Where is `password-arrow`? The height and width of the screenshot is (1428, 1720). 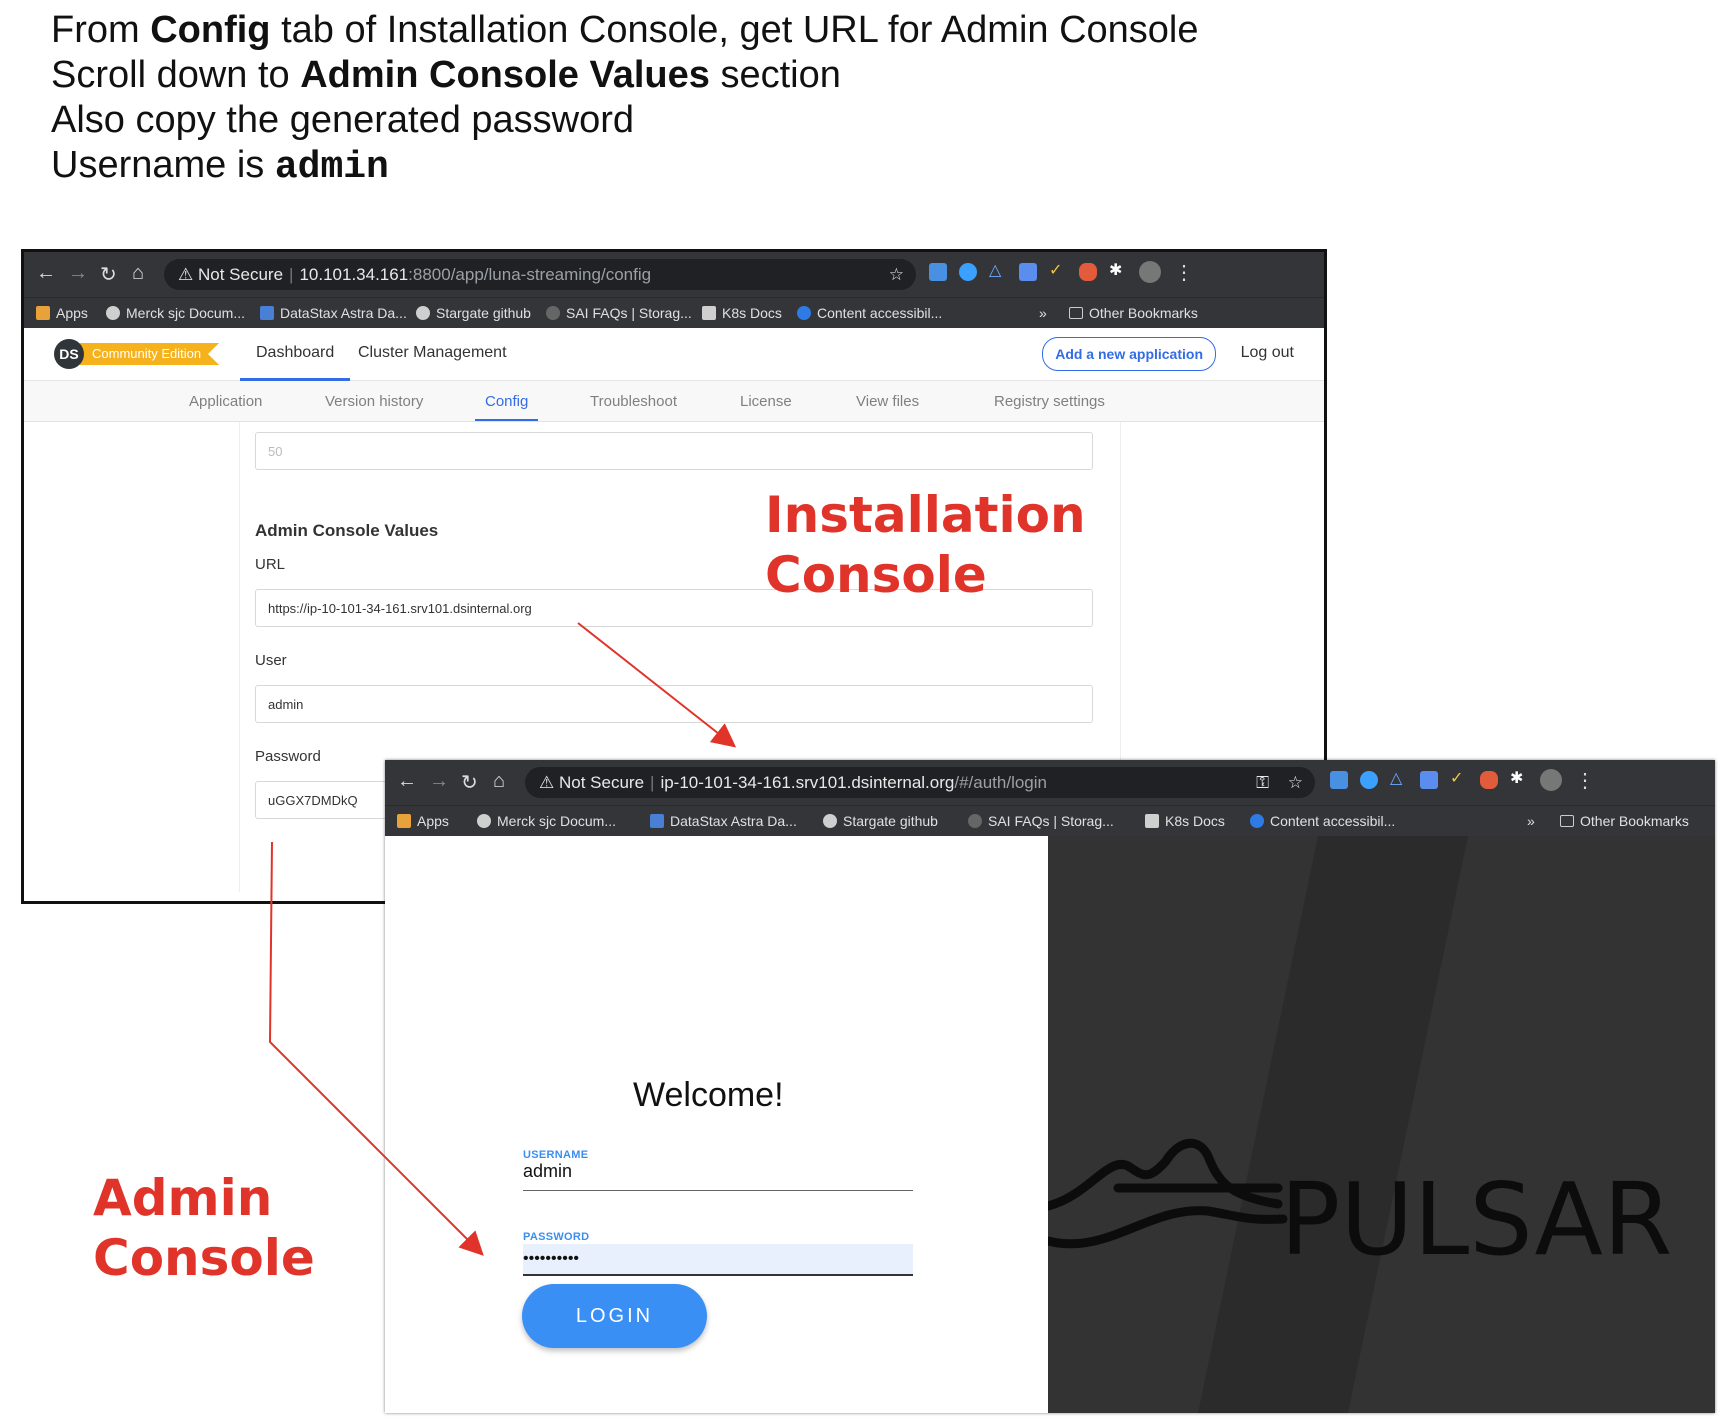 password-arrow is located at coordinates (376, 1048).